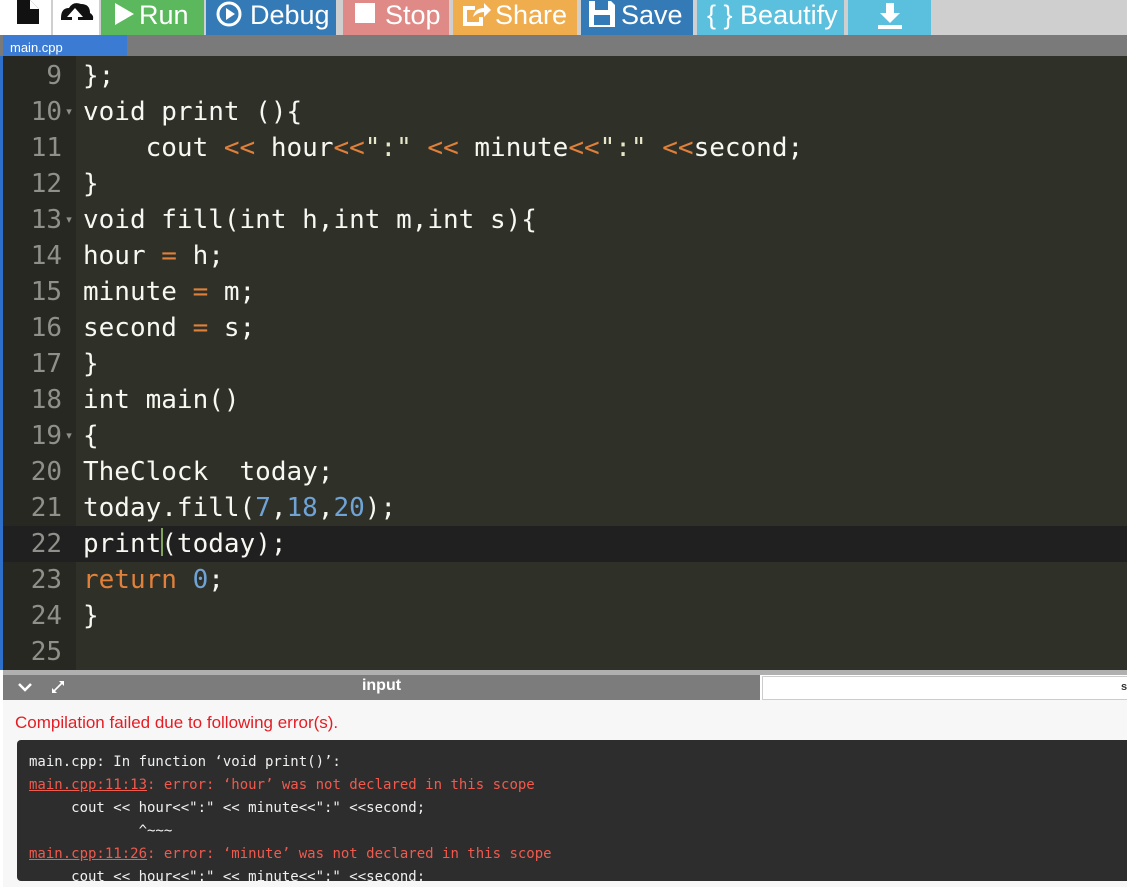  Describe the element at coordinates (263, 508) in the screenshot. I see `number-token: 7` at that location.